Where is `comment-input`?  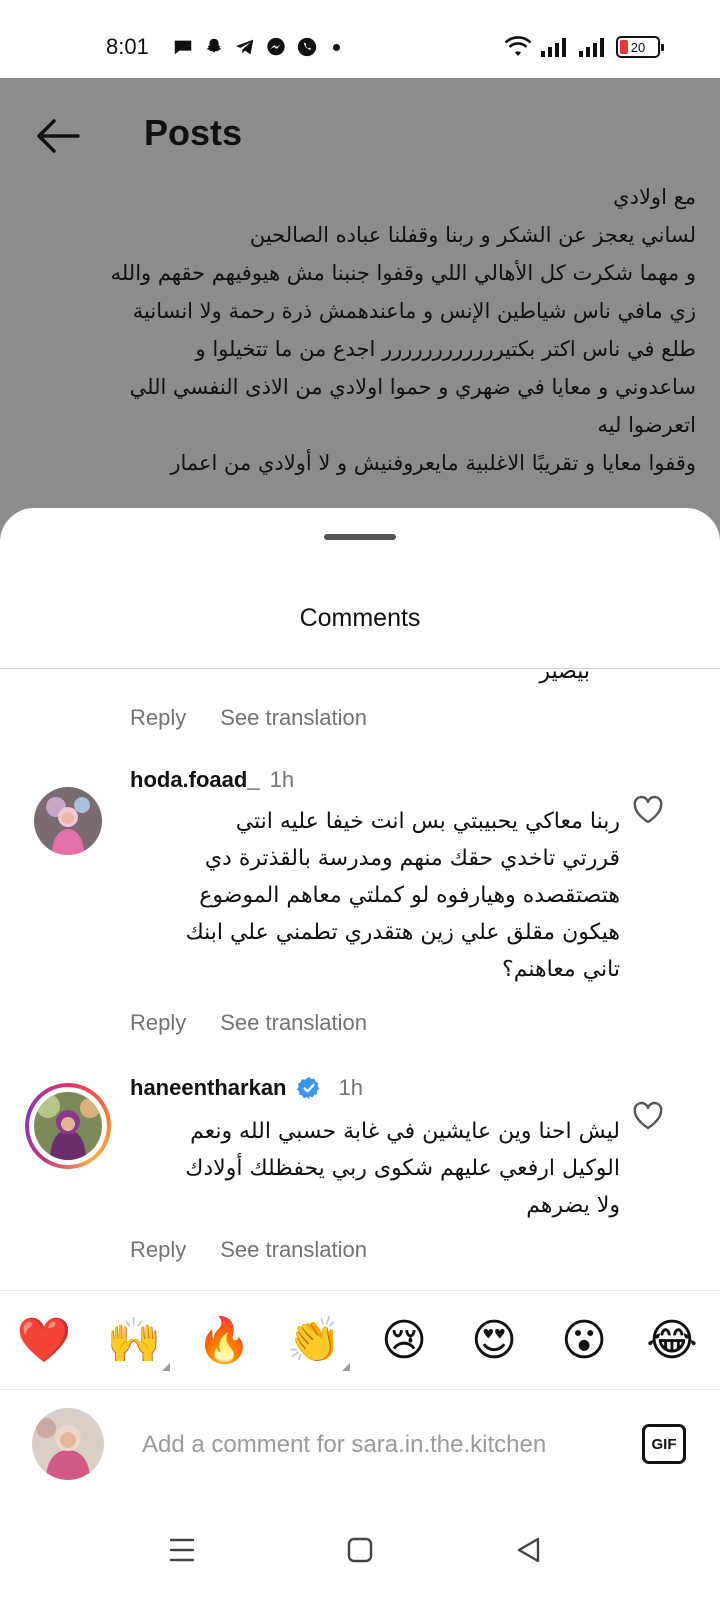 comment-input is located at coordinates (377, 1445).